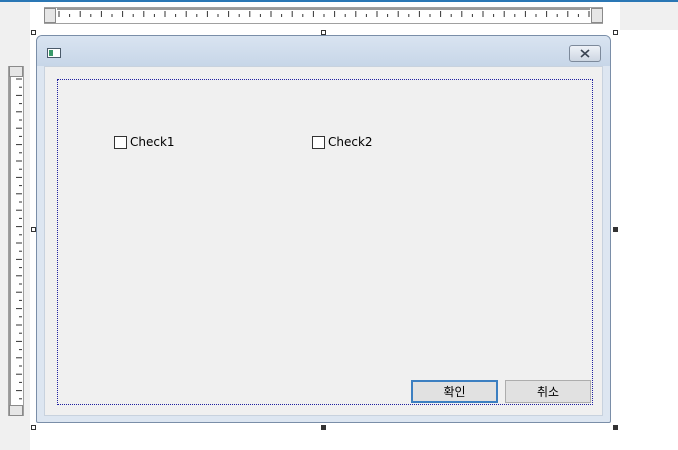 This screenshot has height=450, width=678. I want to click on check2-box, so click(318, 142).